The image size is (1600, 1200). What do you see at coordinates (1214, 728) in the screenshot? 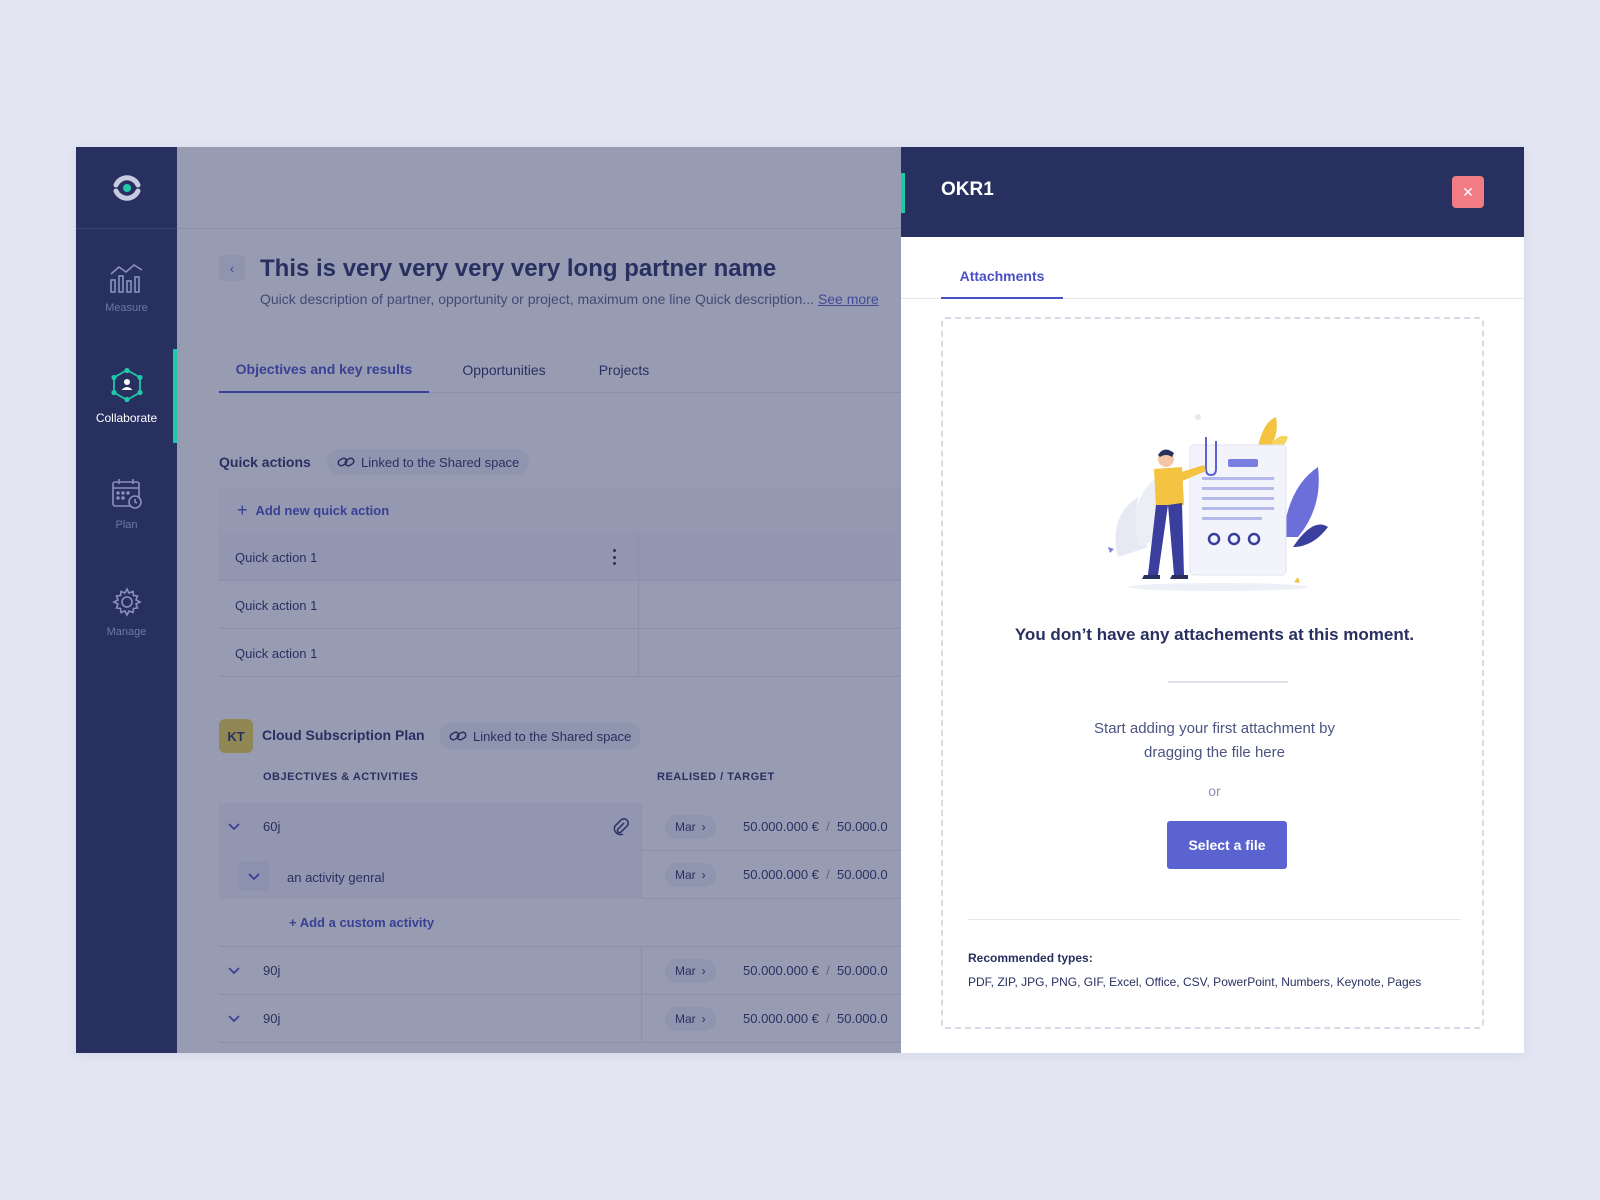
I see `hint-line-1: Start adding your first attachment by` at bounding box center [1214, 728].